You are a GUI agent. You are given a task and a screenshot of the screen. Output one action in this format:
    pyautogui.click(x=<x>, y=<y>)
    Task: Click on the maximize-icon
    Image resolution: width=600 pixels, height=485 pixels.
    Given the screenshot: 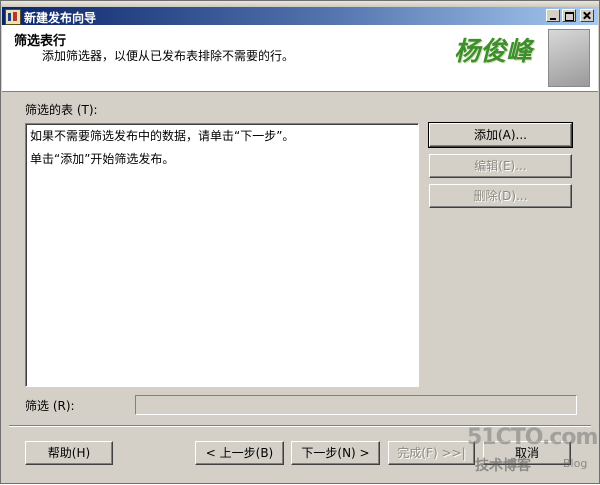 What is the action you would take?
    pyautogui.click(x=569, y=15)
    